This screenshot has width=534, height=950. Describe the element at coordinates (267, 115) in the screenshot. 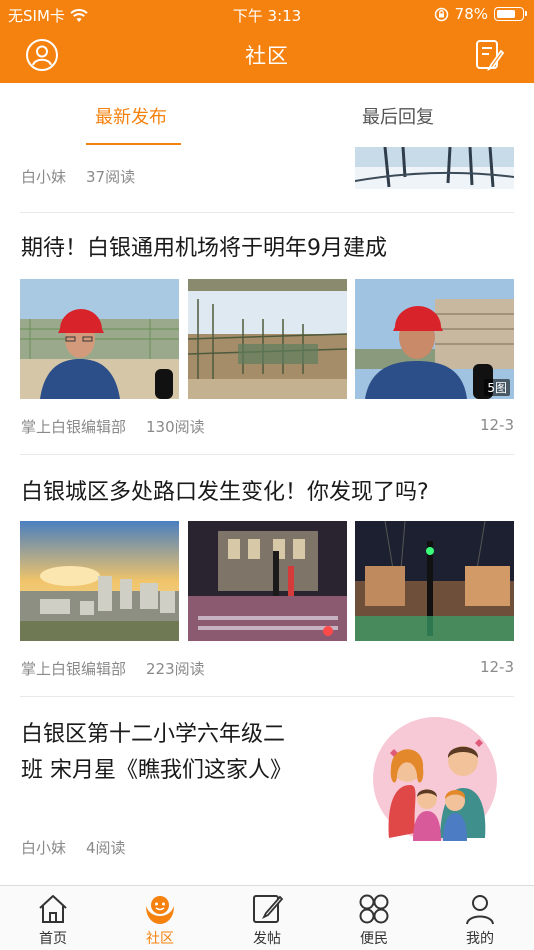

I see `feed-tabs: 最新发布 最后回复` at that location.